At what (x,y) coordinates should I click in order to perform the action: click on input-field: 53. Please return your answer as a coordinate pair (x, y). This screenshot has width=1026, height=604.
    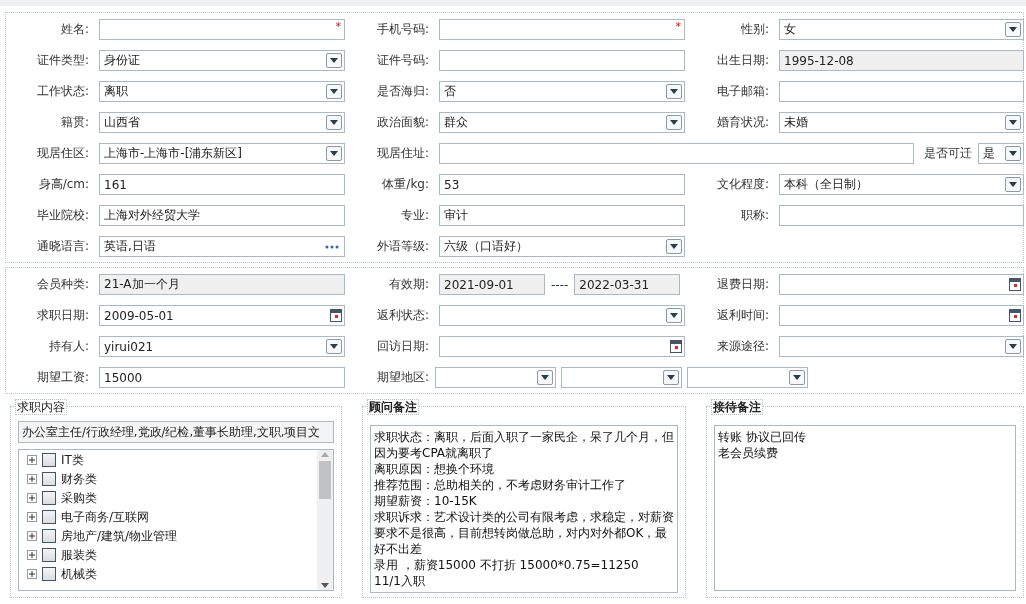
    Looking at the image, I should click on (562, 184).